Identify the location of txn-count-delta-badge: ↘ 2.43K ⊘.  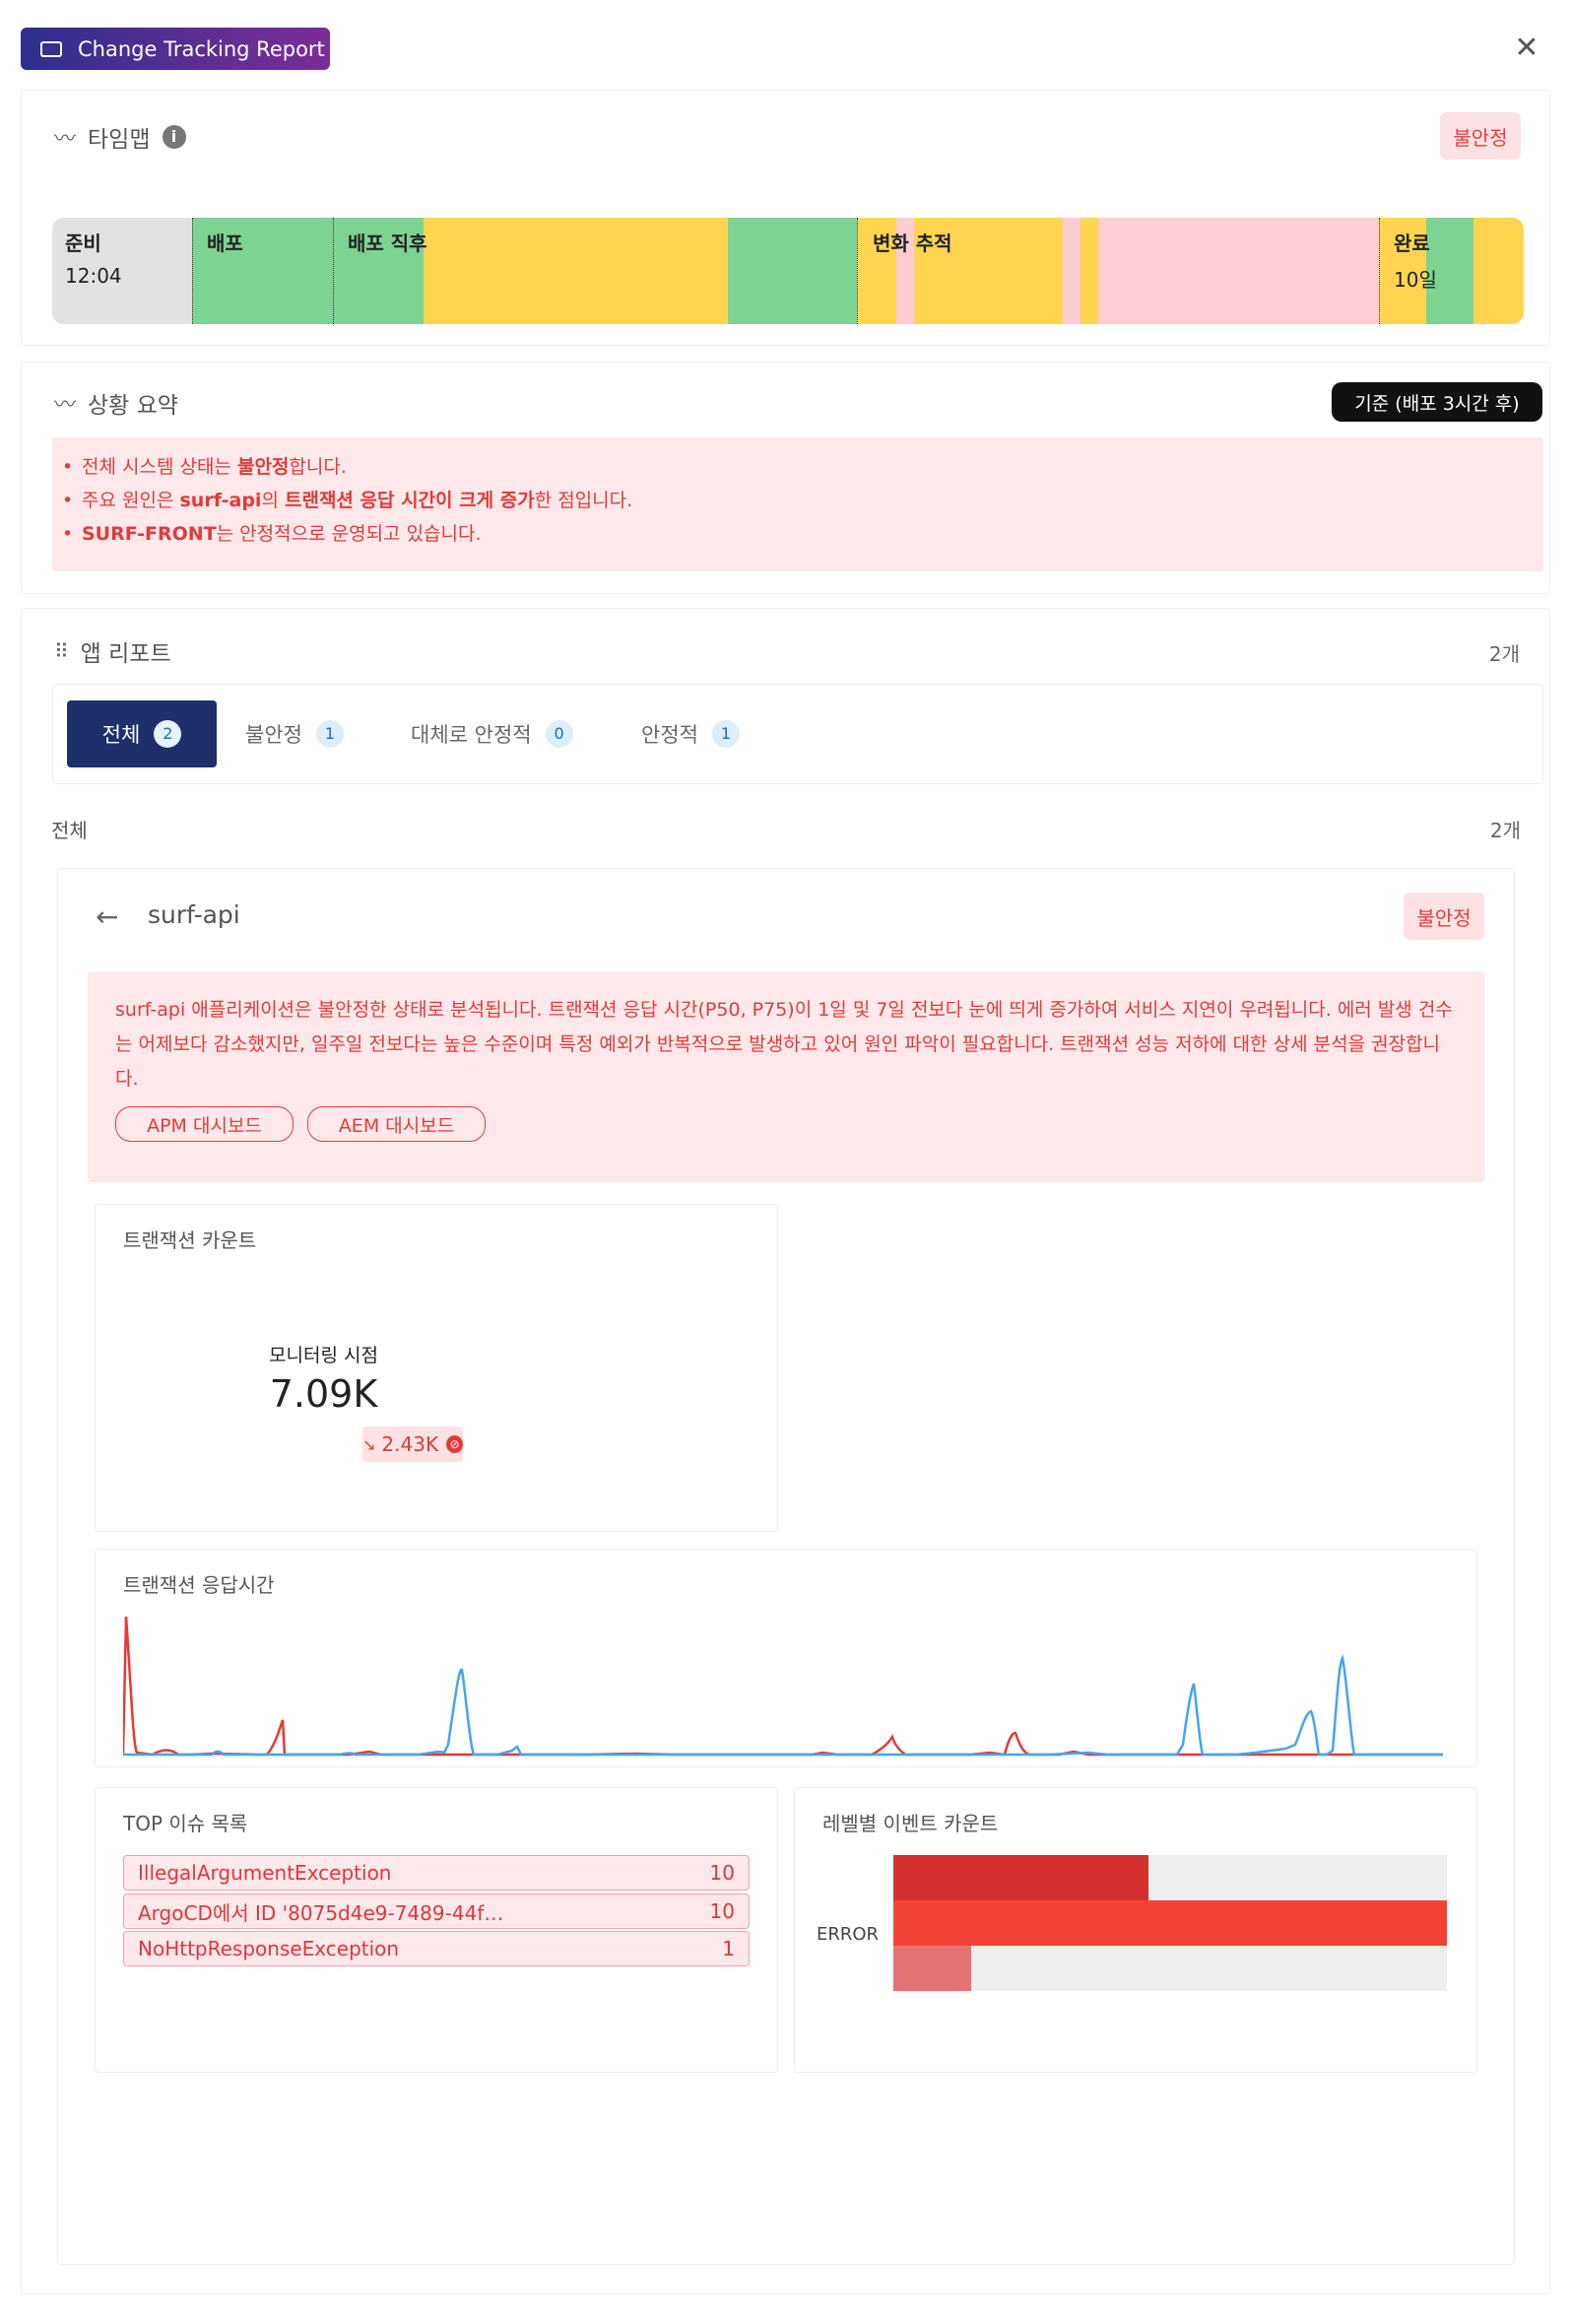
(413, 1444).